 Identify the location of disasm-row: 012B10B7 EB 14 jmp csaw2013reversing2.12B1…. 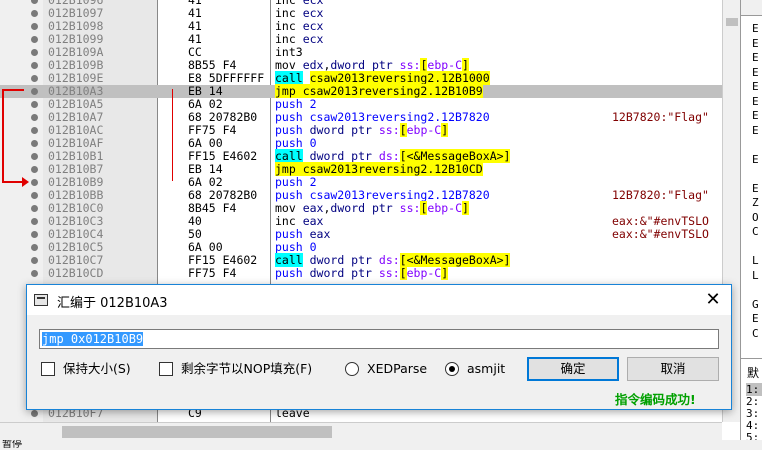
(361, 169).